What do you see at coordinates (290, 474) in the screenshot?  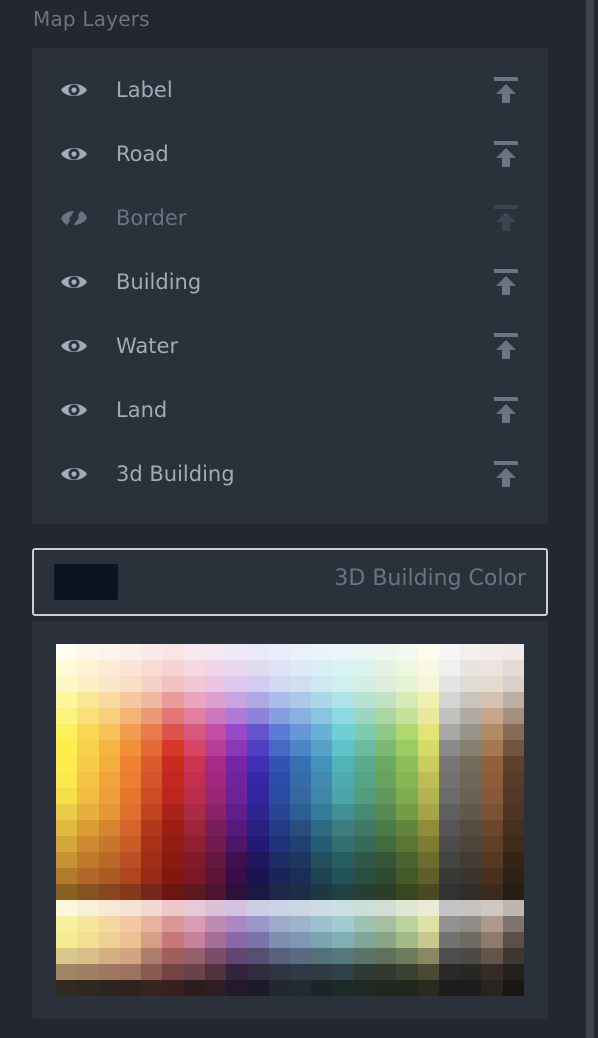 I see `layer-row: 3d Building` at bounding box center [290, 474].